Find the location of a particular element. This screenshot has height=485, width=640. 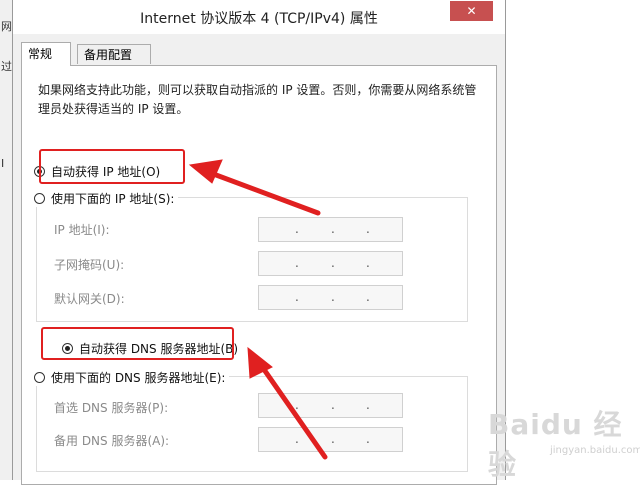

baidu-watermark: Baidu 经验 jingyan.baidu.com is located at coordinates (564, 442).